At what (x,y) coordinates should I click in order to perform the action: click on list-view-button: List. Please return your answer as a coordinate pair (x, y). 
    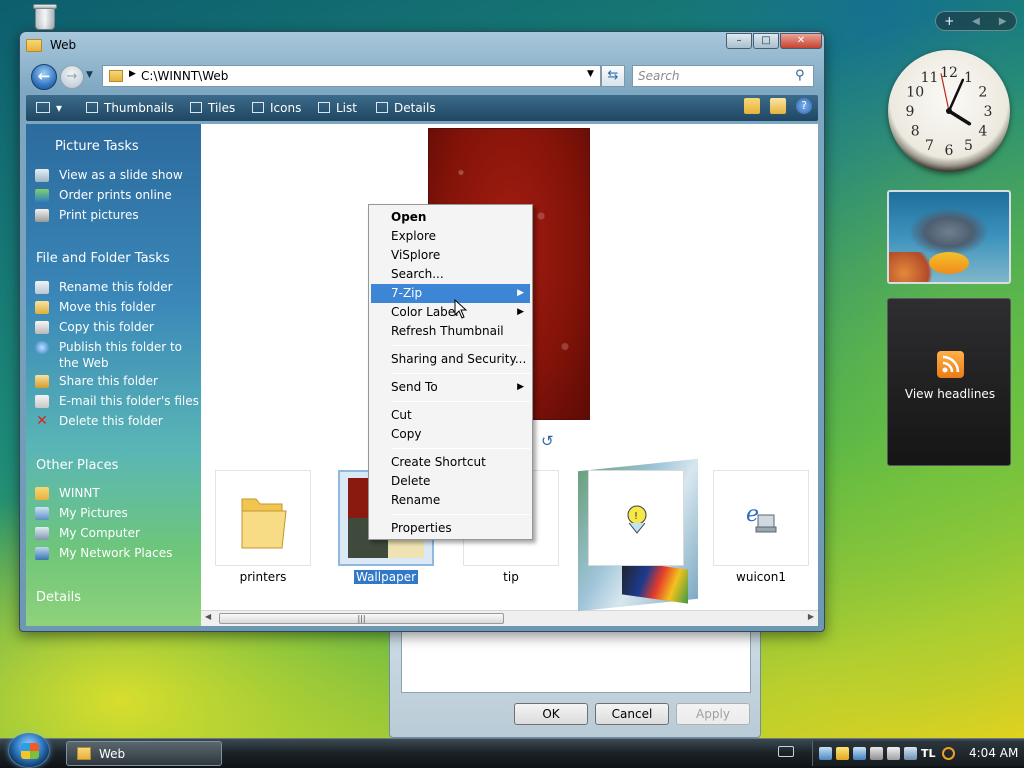
    Looking at the image, I should click on (337, 108).